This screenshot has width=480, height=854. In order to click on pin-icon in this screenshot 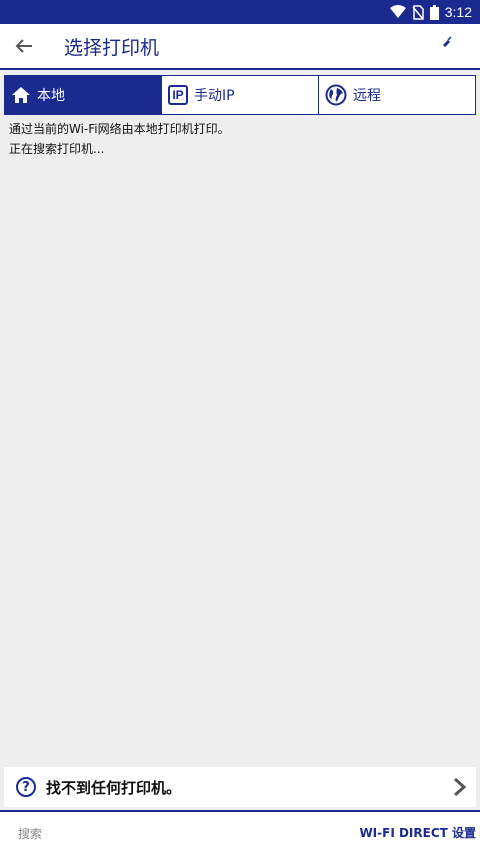, I will do `click(447, 41)`.